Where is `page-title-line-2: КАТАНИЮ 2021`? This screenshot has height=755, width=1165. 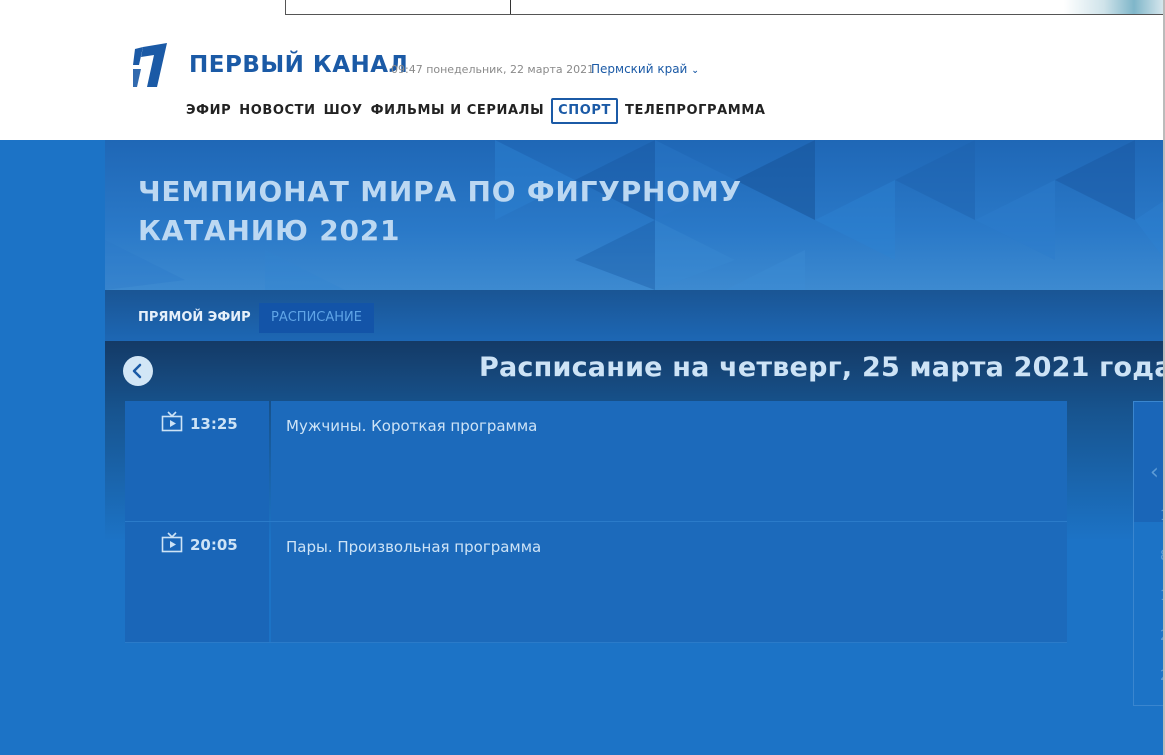
page-title-line-2: КАТАНИЮ 2021 is located at coordinates (269, 230).